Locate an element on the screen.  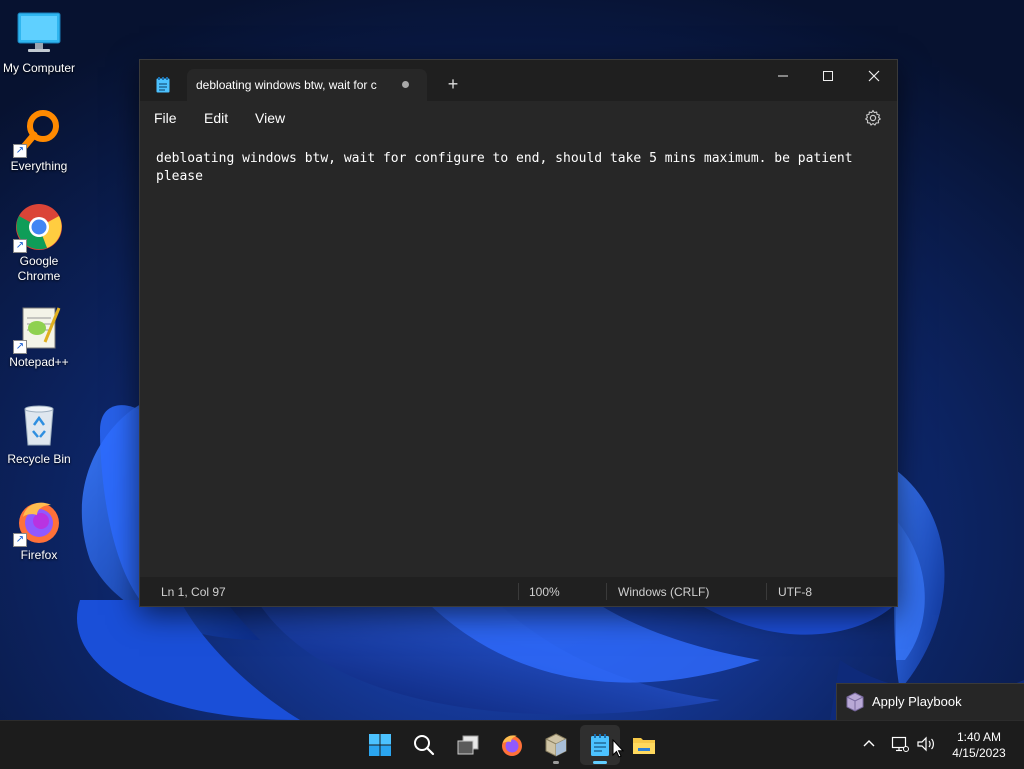
mouse-cursor-icon is located at coordinates (618, 748).